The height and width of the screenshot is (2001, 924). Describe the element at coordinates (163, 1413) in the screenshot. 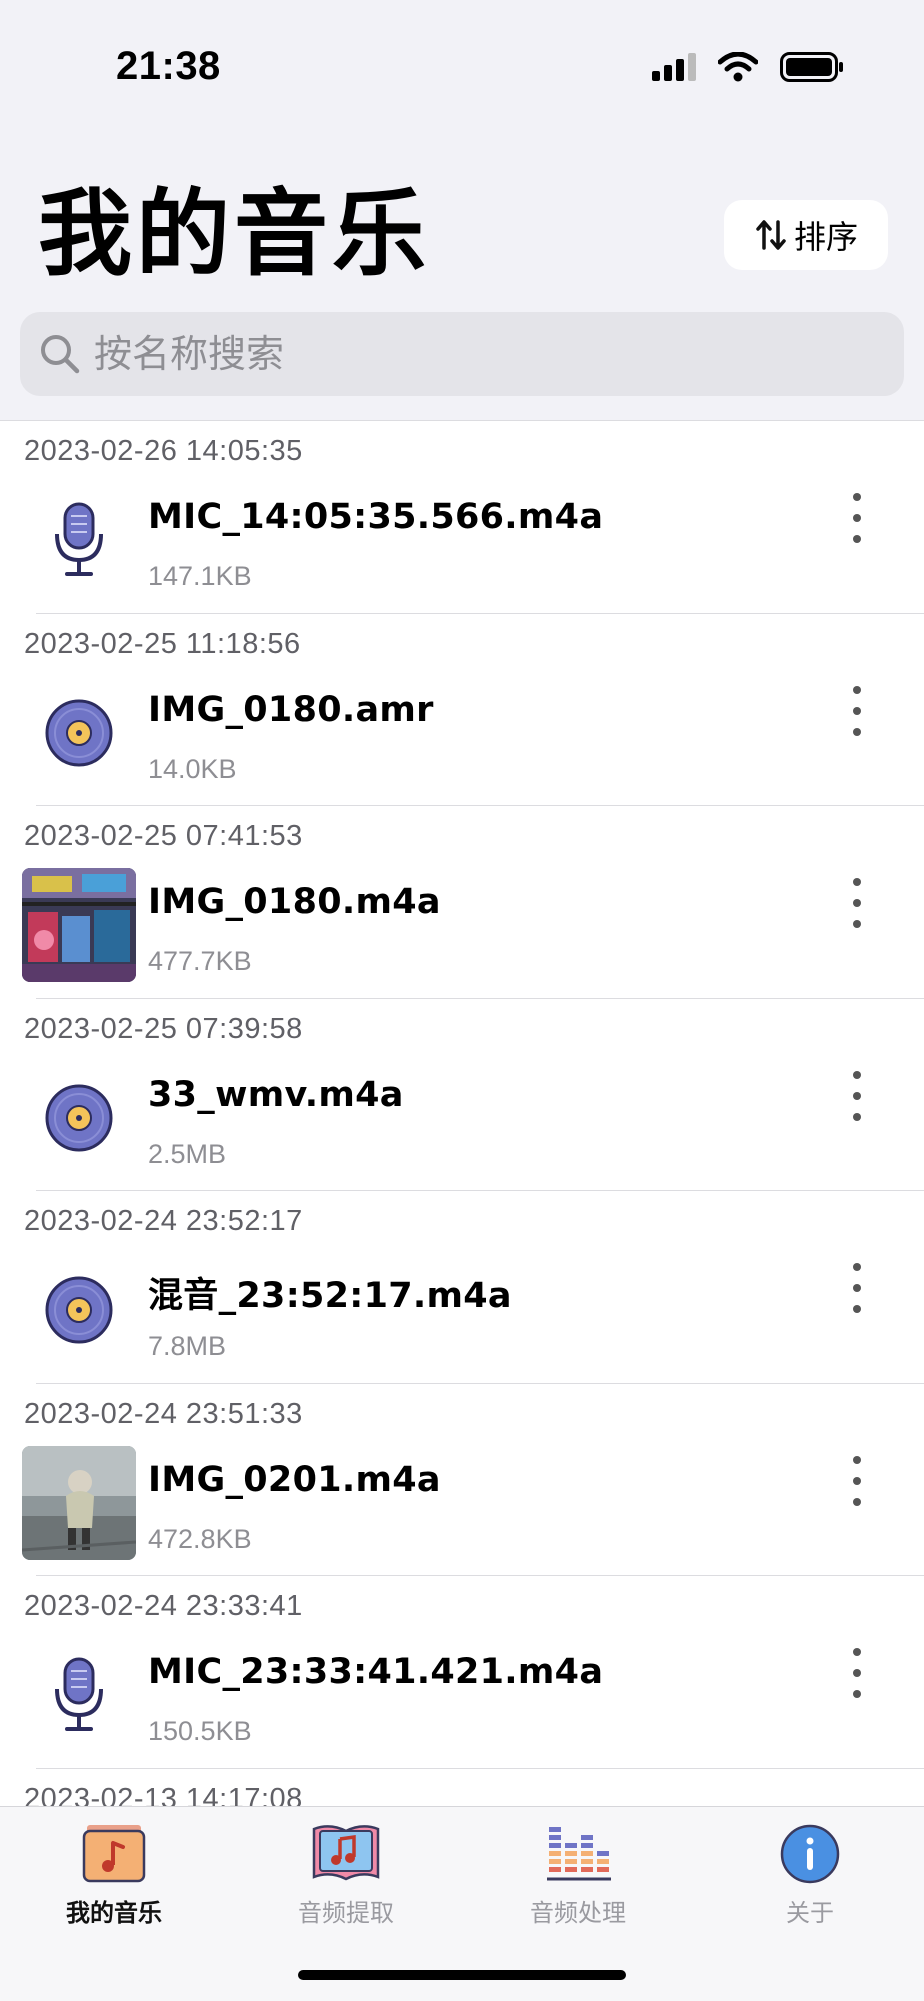

I see `item-date: 2023-02-24 23:51:33` at that location.